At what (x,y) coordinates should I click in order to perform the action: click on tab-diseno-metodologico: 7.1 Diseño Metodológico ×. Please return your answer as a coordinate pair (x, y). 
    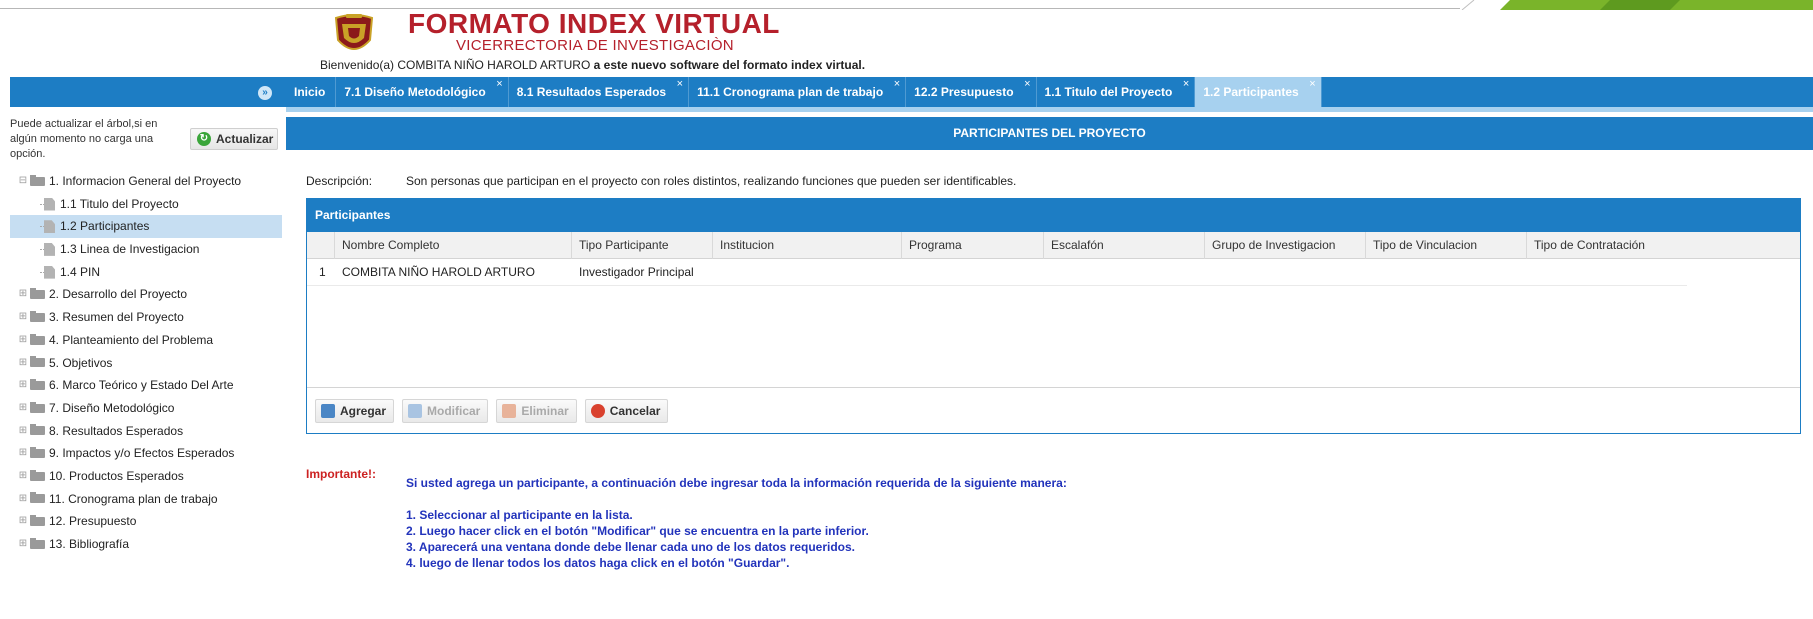
    Looking at the image, I should click on (422, 92).